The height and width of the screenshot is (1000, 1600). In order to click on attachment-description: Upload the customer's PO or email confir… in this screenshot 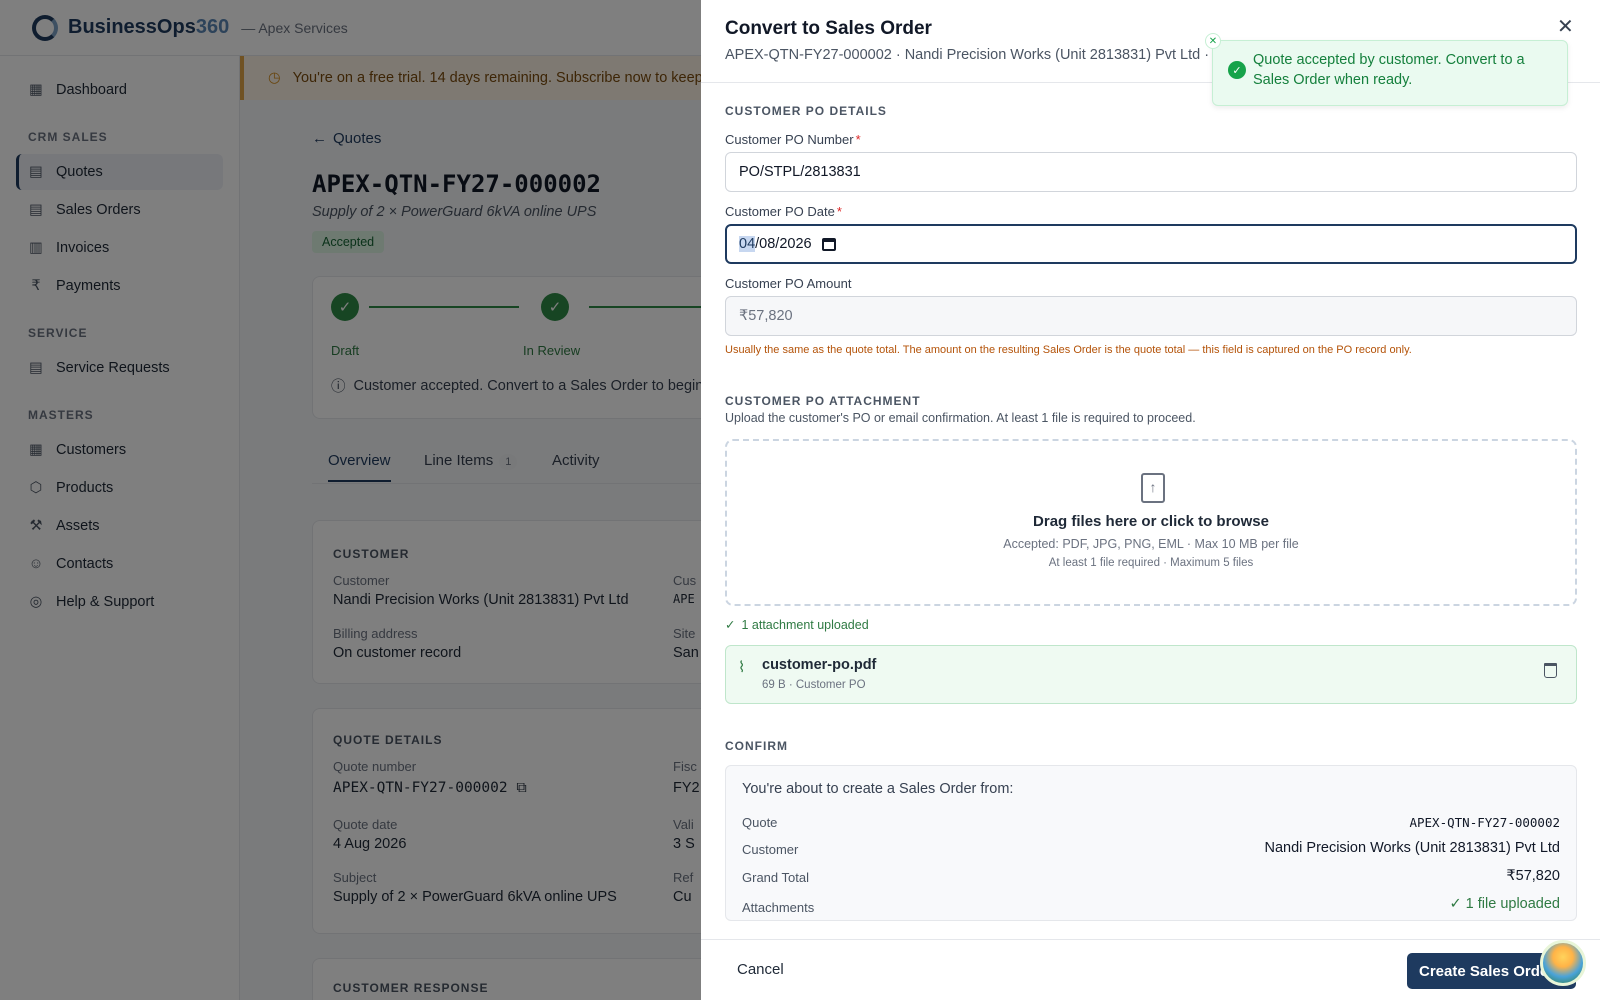, I will do `click(960, 418)`.